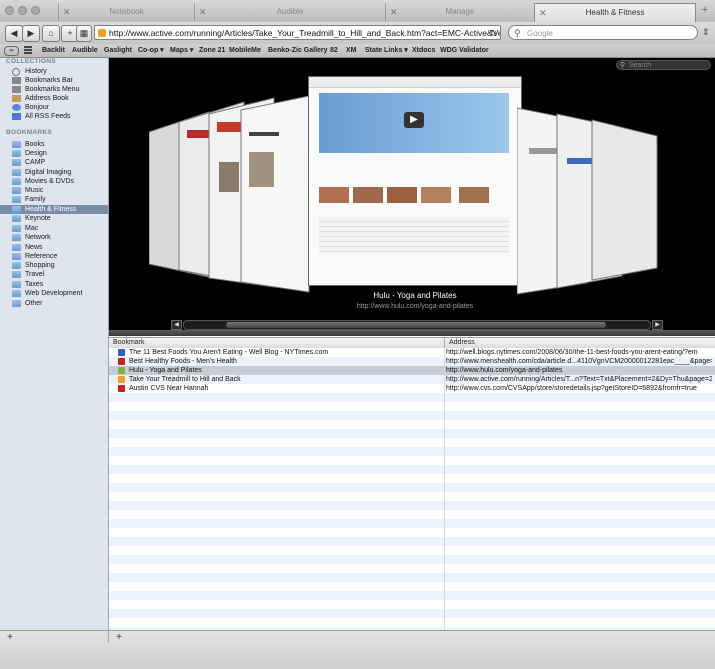  Describe the element at coordinates (54, 199) in the screenshot. I see `sidebar-item-family: Family` at that location.